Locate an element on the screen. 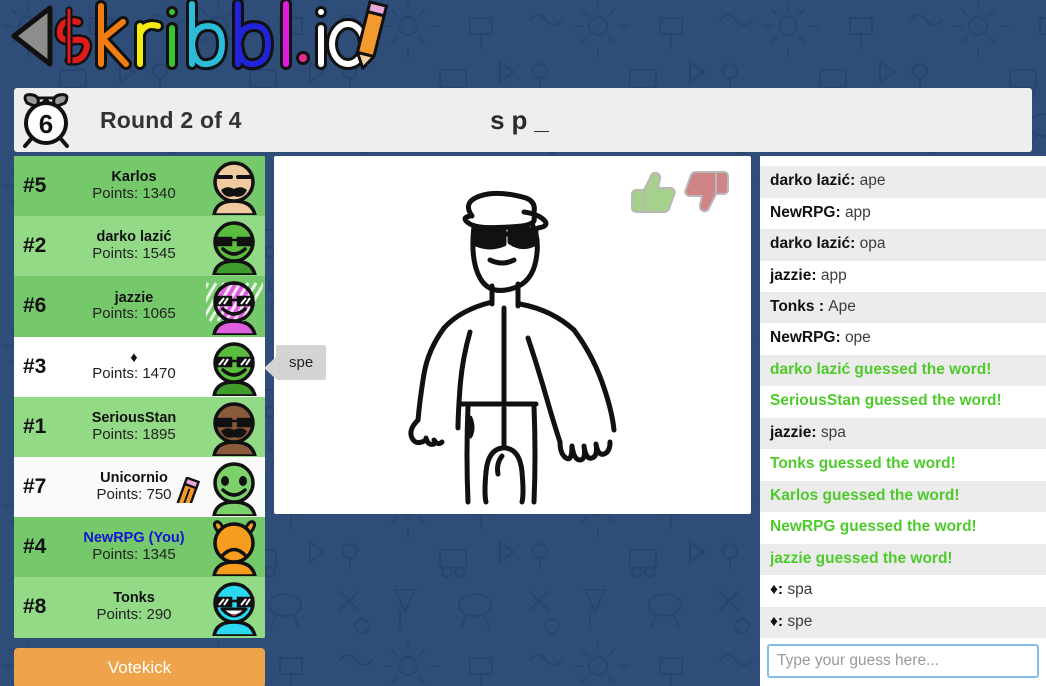  alarm-clock-icon: 6 is located at coordinates (46, 120).